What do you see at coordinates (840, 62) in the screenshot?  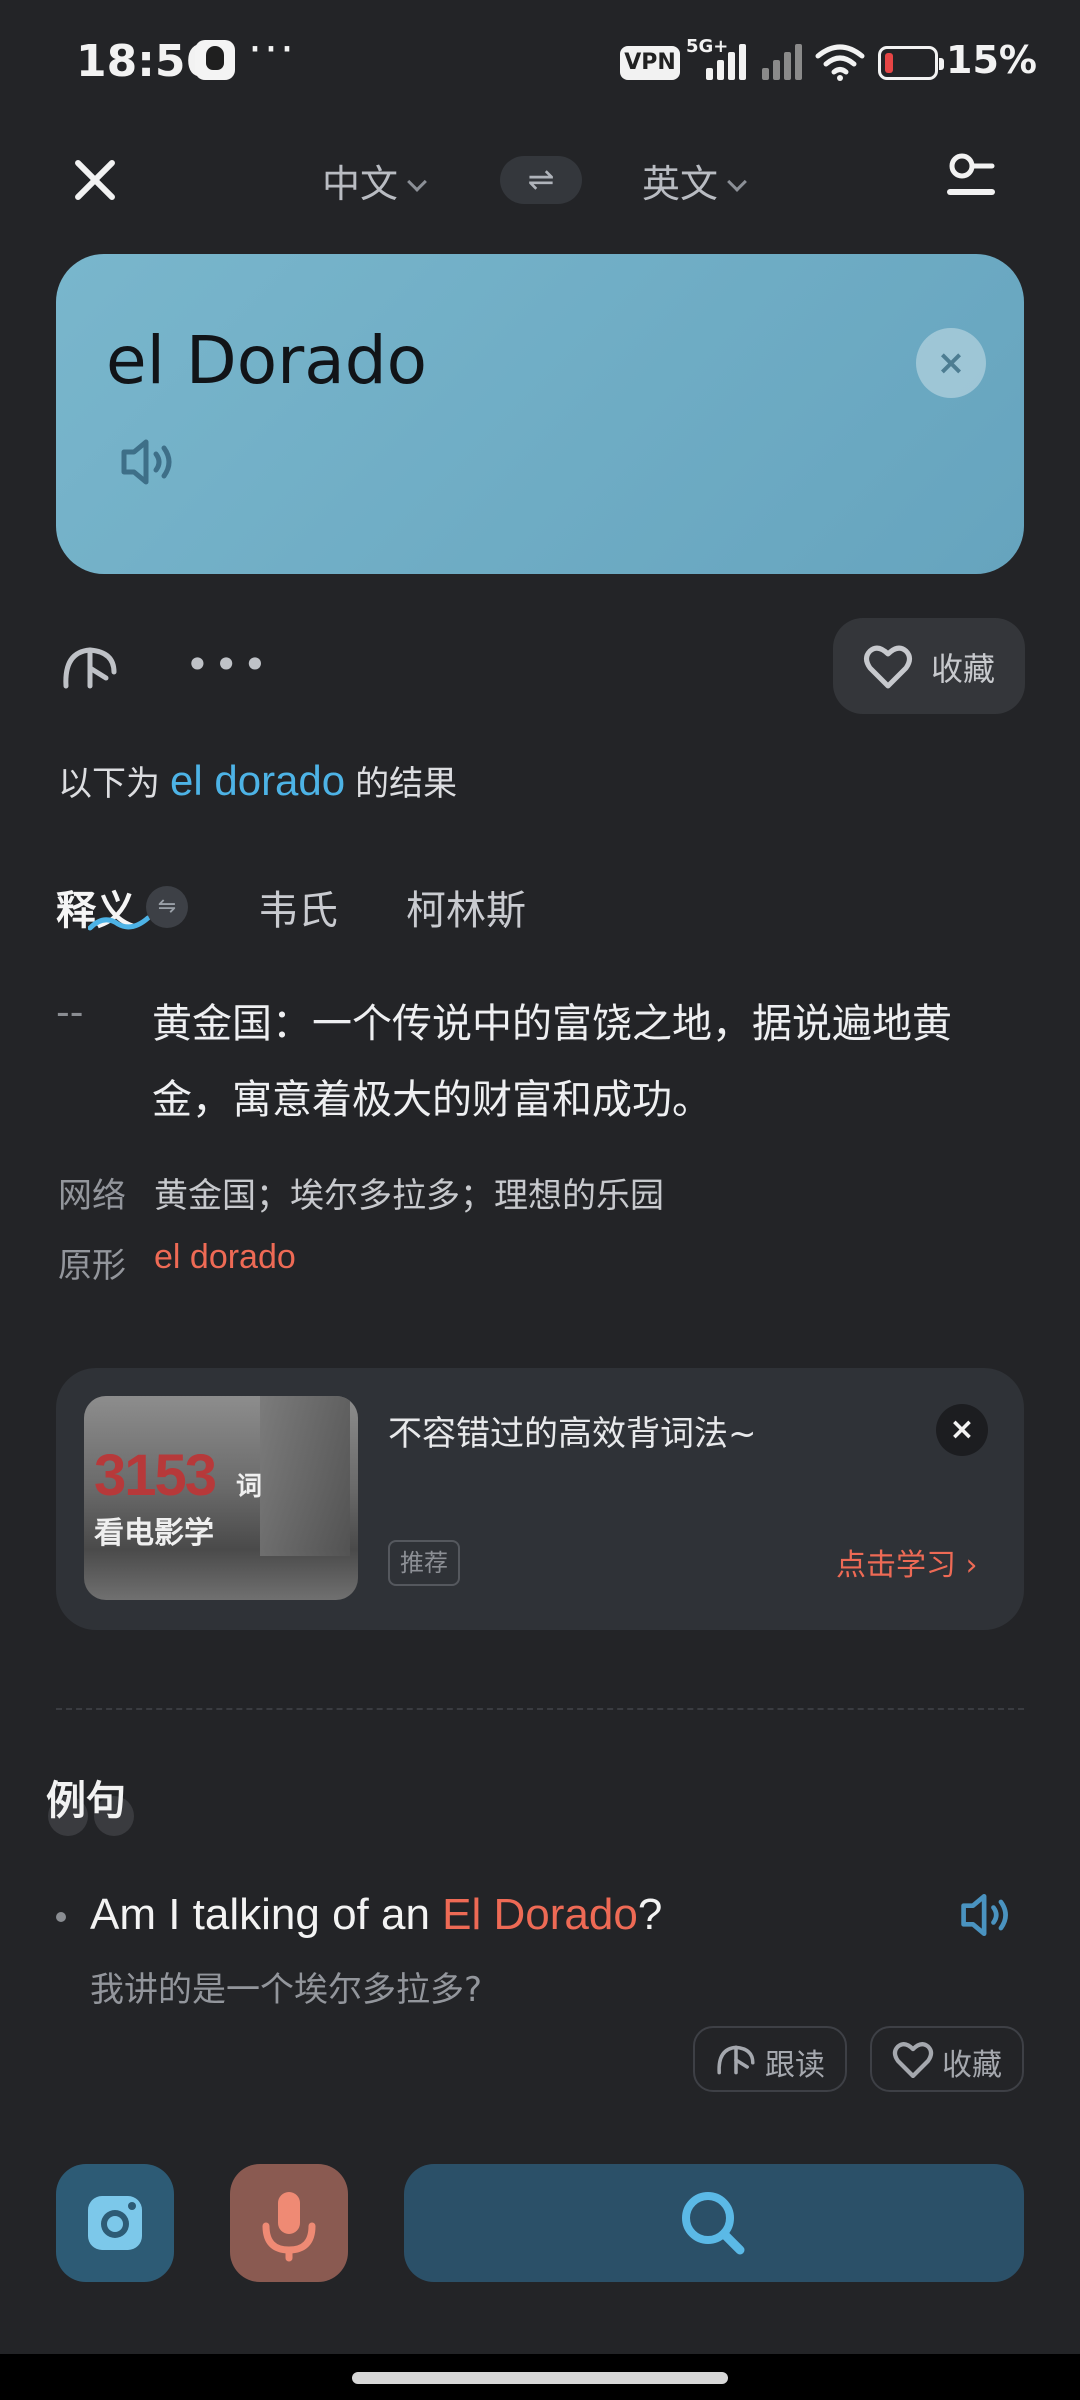 I see `wifi-icon` at bounding box center [840, 62].